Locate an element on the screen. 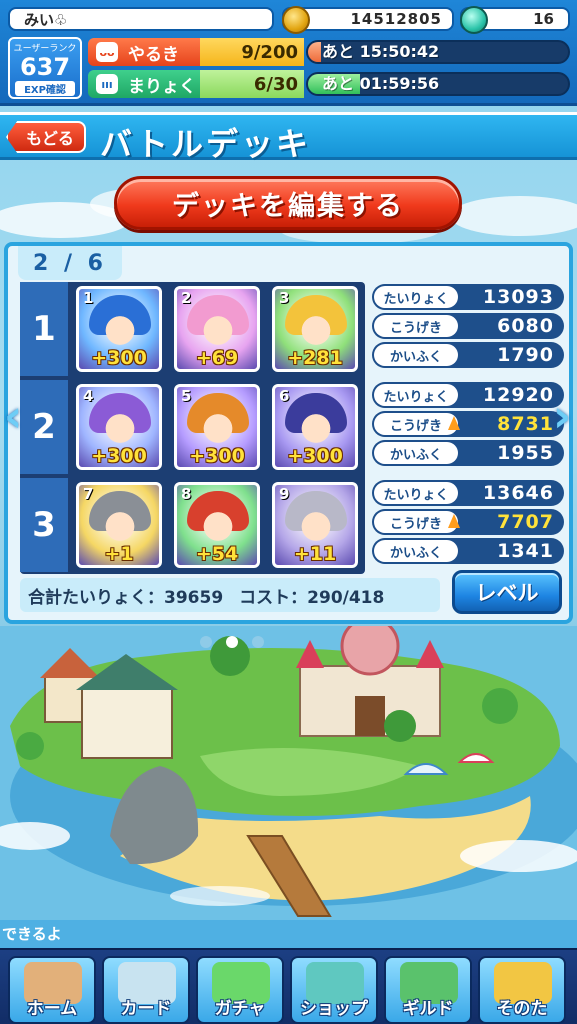 The image size is (577, 1024). nav-label: そのた is located at coordinates (522, 1009).